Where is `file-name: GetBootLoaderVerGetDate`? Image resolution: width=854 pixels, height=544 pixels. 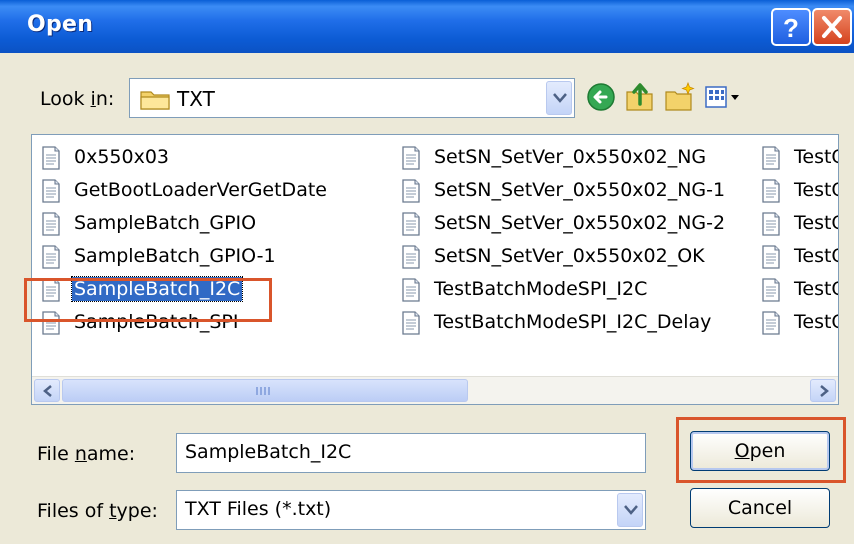
file-name: GetBootLoaderVerGetDate is located at coordinates (200, 190).